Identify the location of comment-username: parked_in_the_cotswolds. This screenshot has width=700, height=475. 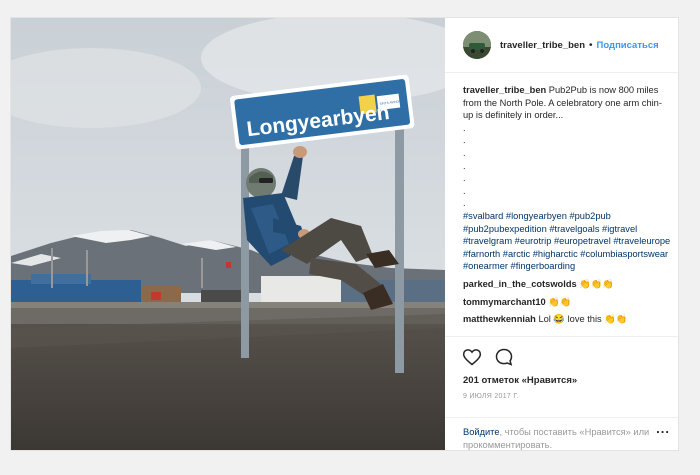
(520, 284).